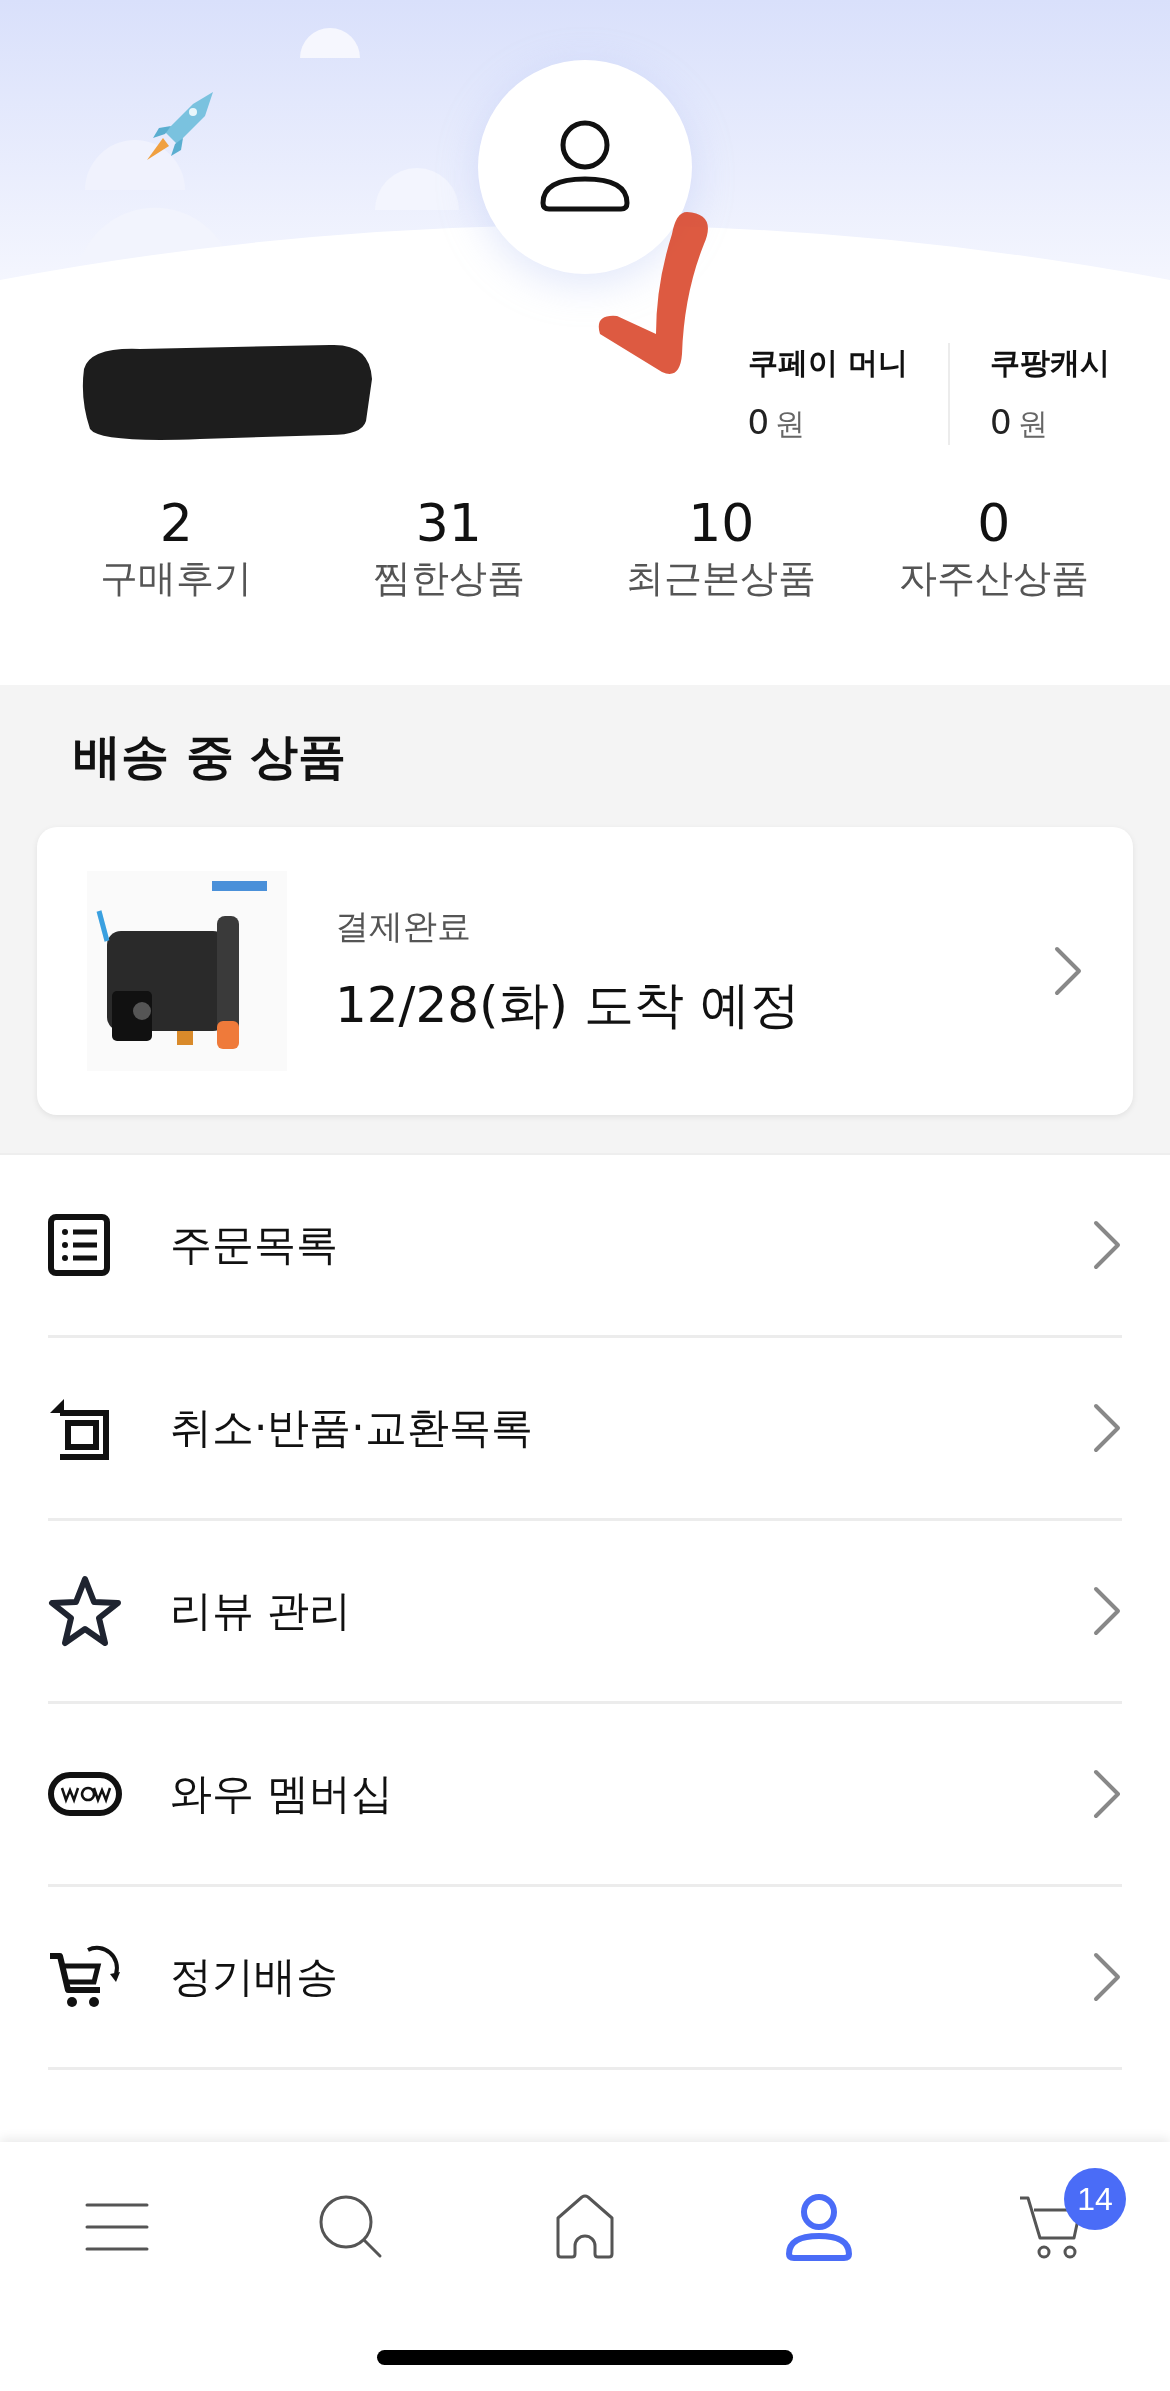 The height and width of the screenshot is (2391, 1170). Describe the element at coordinates (210, 756) in the screenshot. I see `section-title: 배송 중 상품` at that location.